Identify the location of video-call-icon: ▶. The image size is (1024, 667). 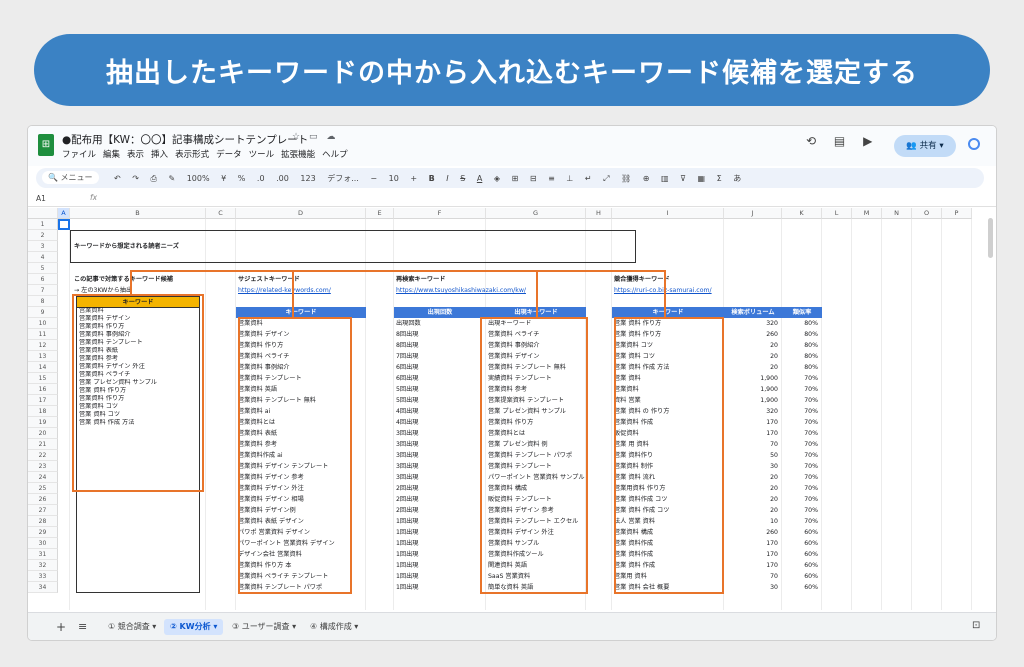
(867, 141).